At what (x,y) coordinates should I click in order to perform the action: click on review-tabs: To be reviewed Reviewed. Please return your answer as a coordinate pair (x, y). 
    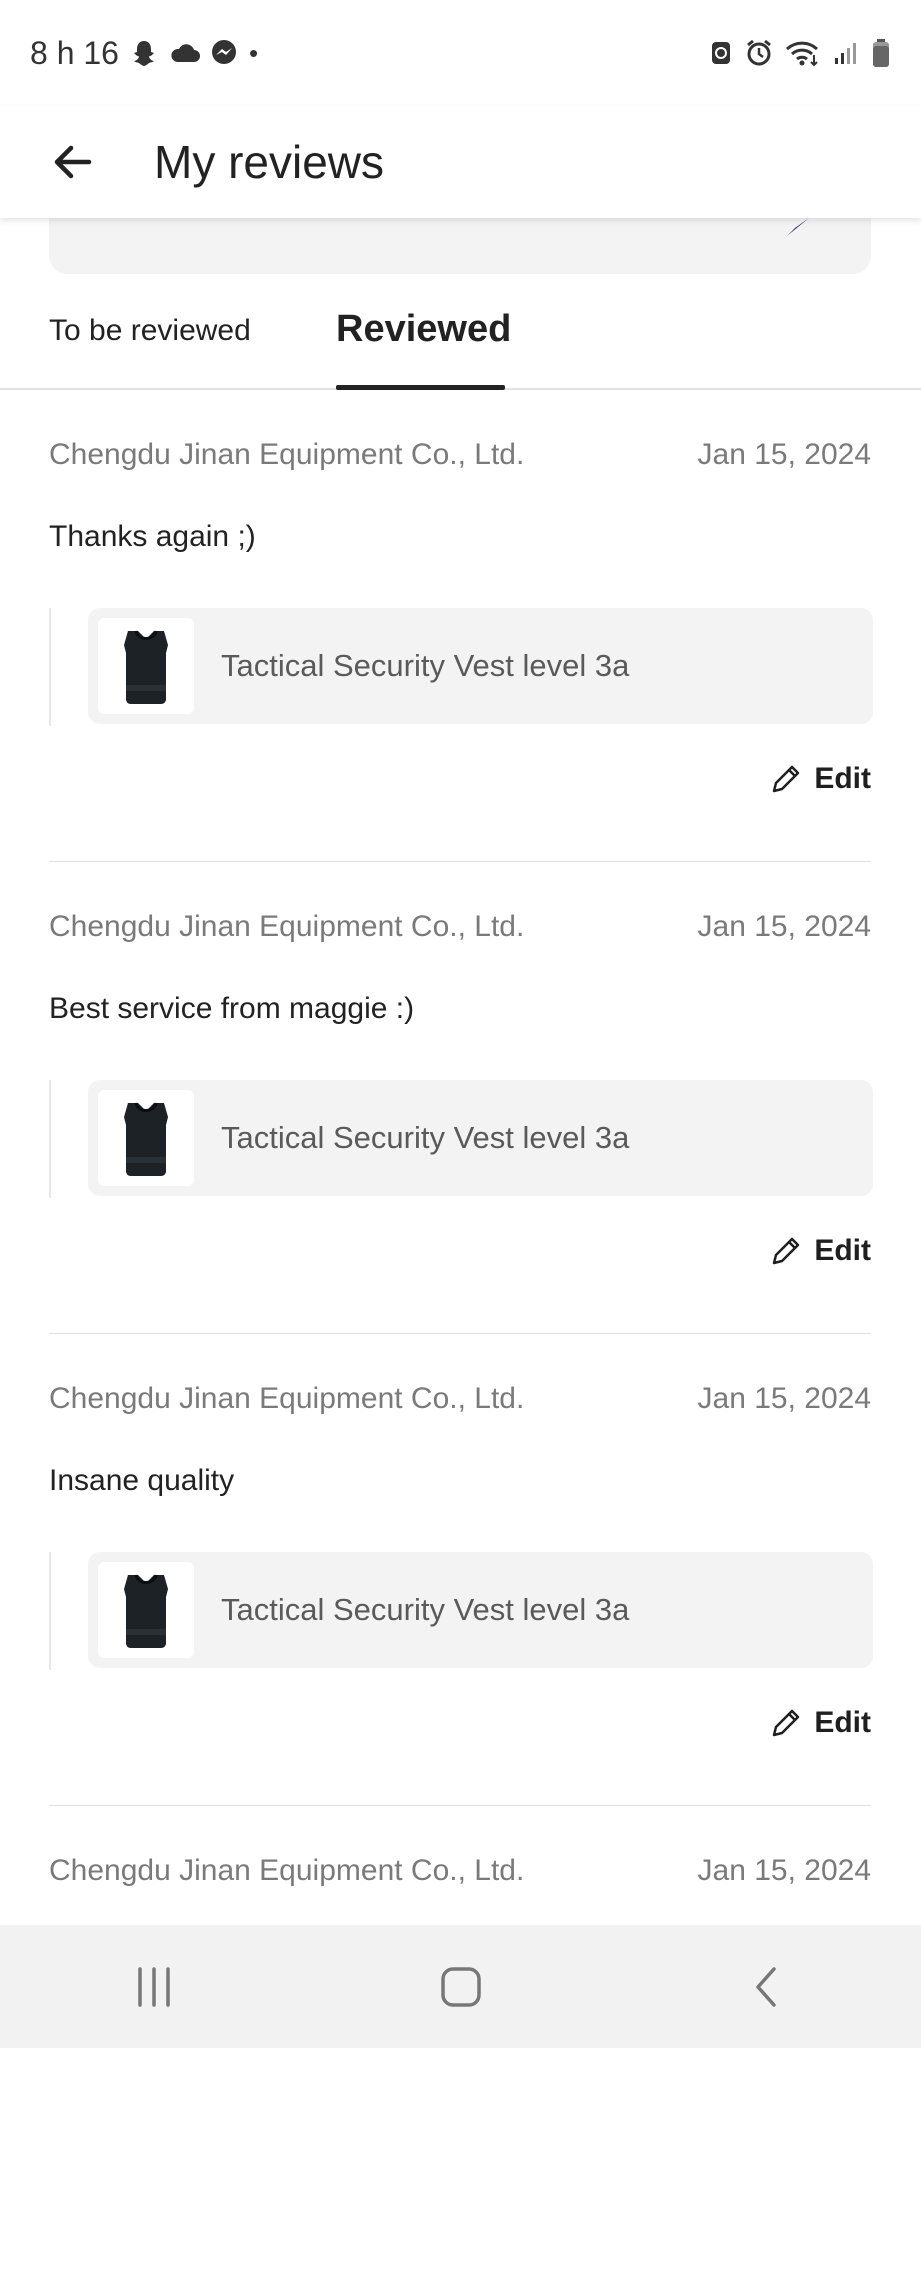
    Looking at the image, I should click on (460, 339).